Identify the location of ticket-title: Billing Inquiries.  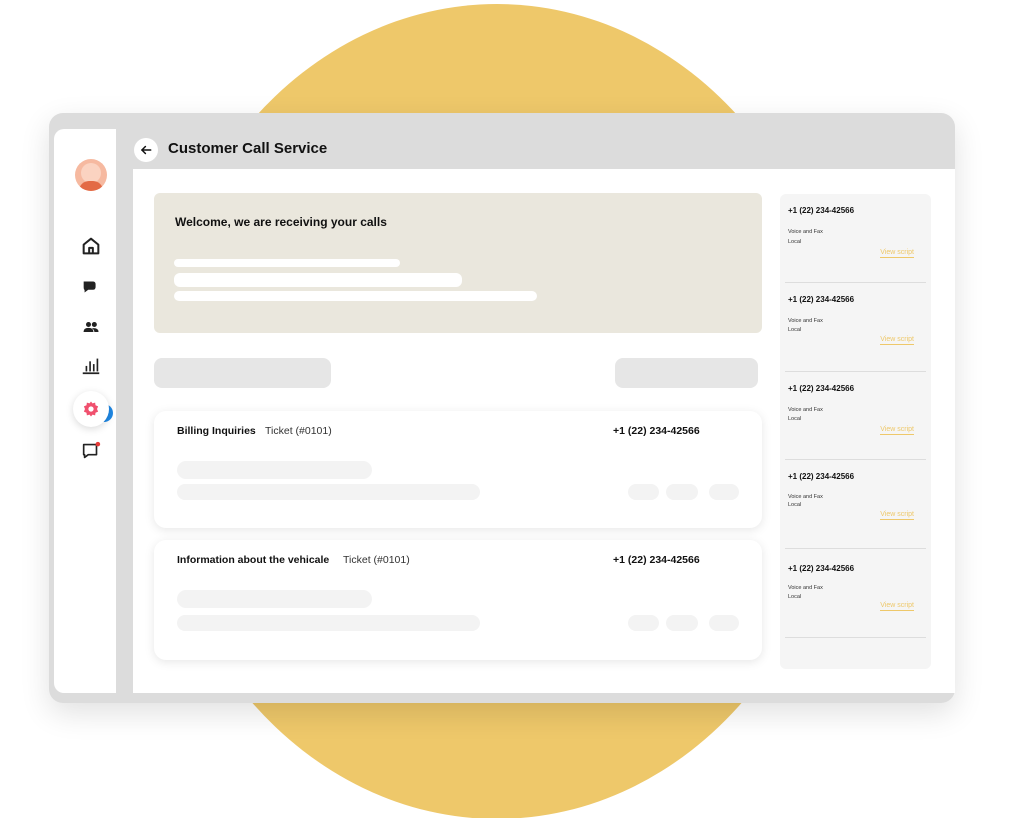
(216, 431).